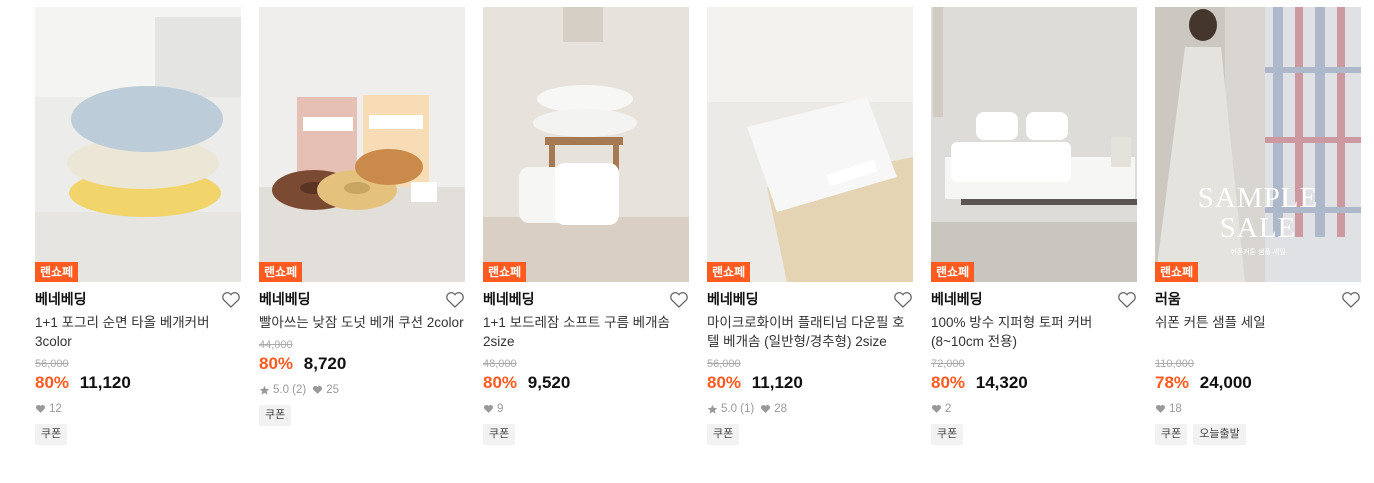 This screenshot has width=1374, height=483. What do you see at coordinates (948, 364) in the screenshot?
I see `original-price: 72,000` at bounding box center [948, 364].